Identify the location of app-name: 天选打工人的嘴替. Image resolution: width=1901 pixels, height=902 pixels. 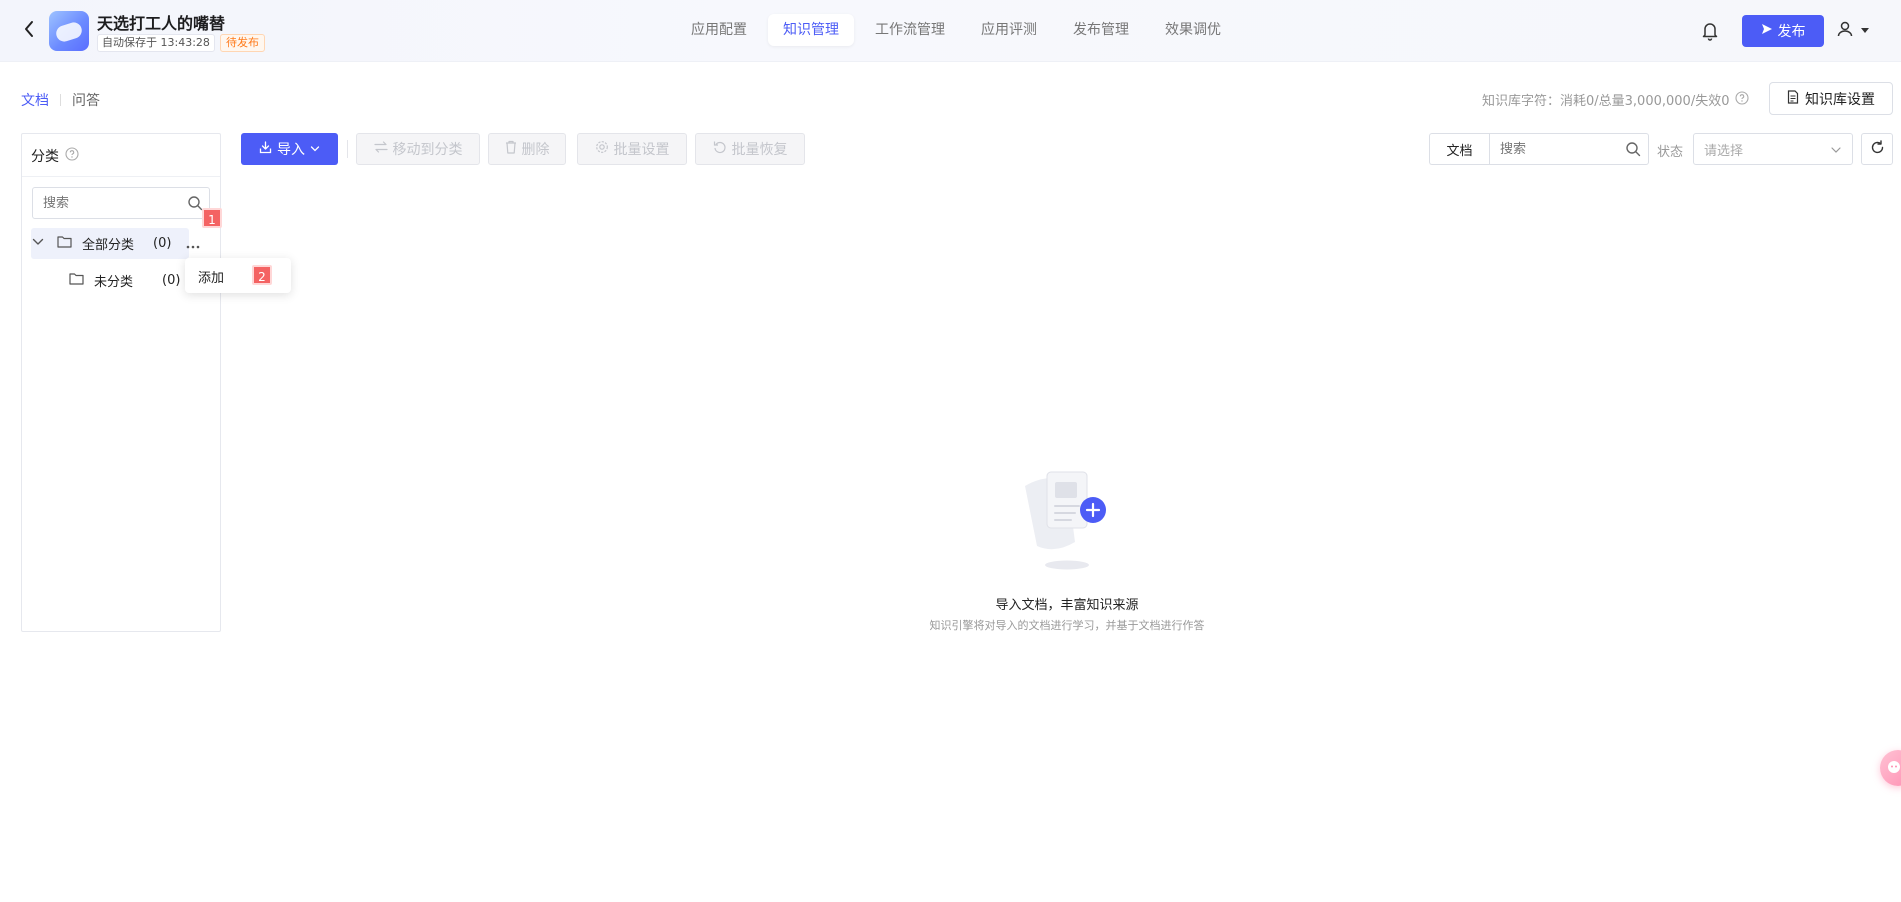
(161, 23).